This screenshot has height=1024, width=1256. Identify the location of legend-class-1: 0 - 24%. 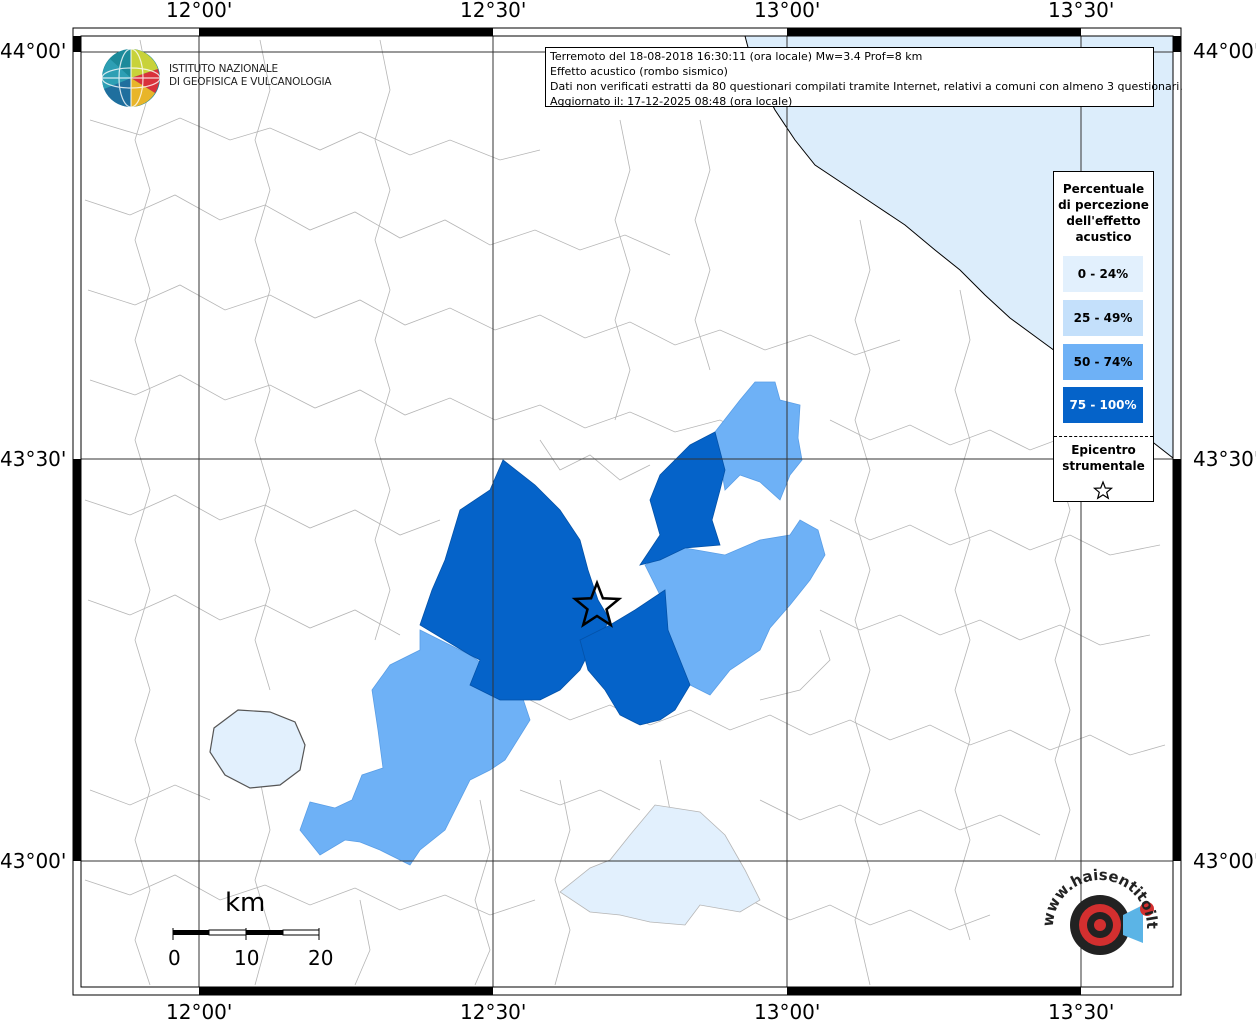
(1103, 274).